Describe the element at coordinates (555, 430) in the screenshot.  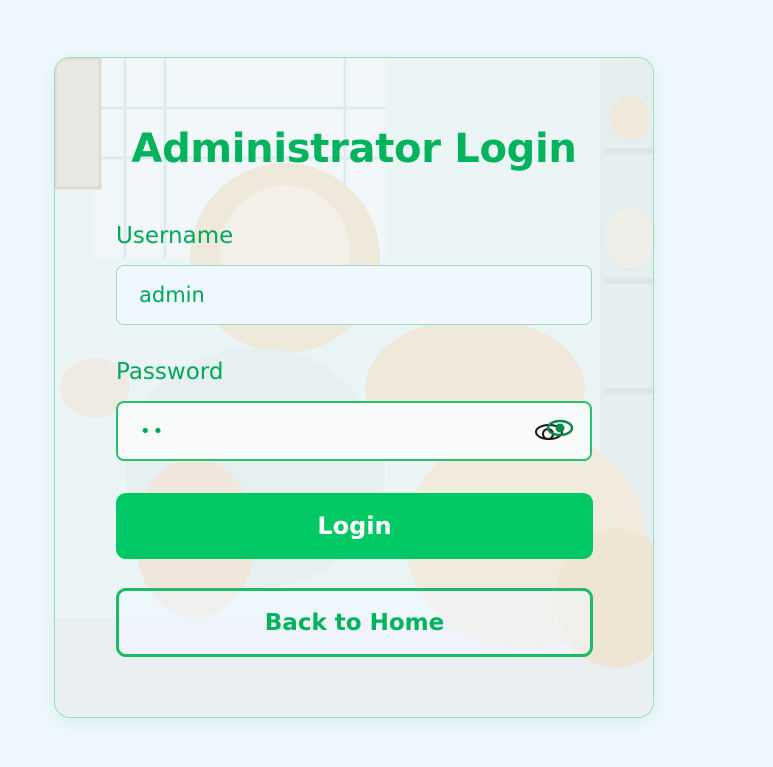
I see `eye-icon` at that location.